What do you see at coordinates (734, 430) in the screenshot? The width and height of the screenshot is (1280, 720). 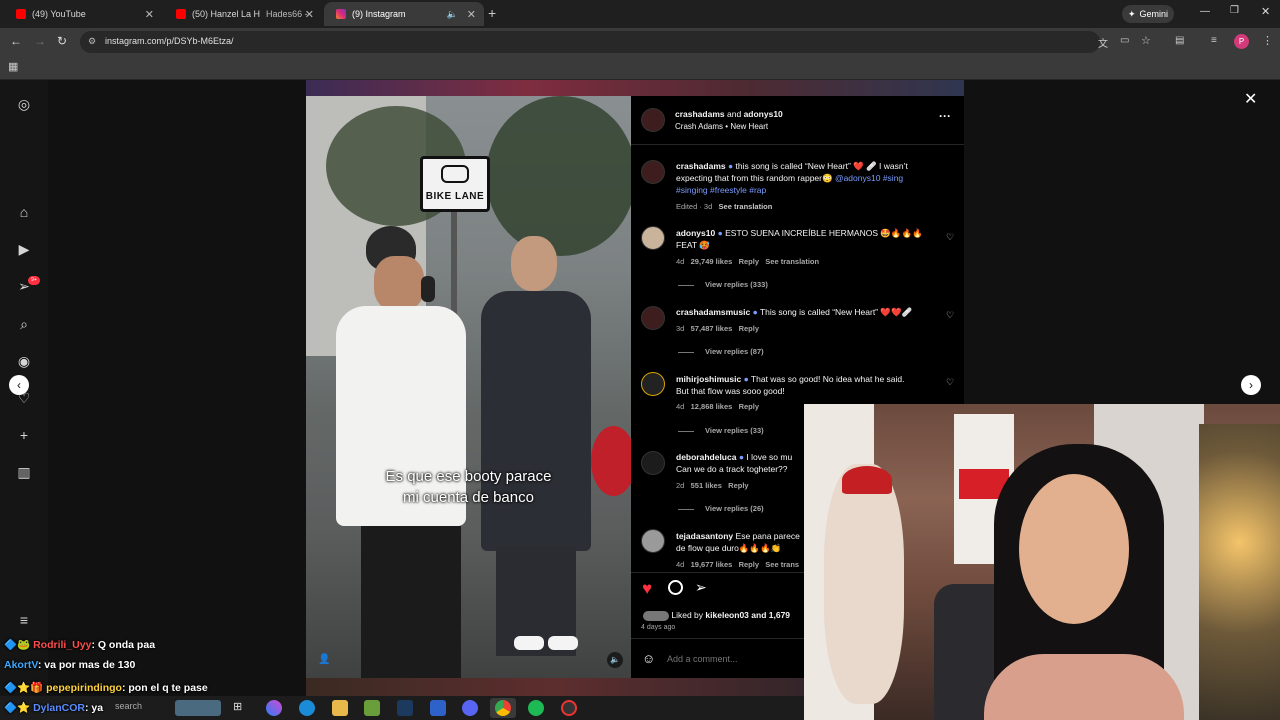 I see `view-replies-button: View replies (33)` at bounding box center [734, 430].